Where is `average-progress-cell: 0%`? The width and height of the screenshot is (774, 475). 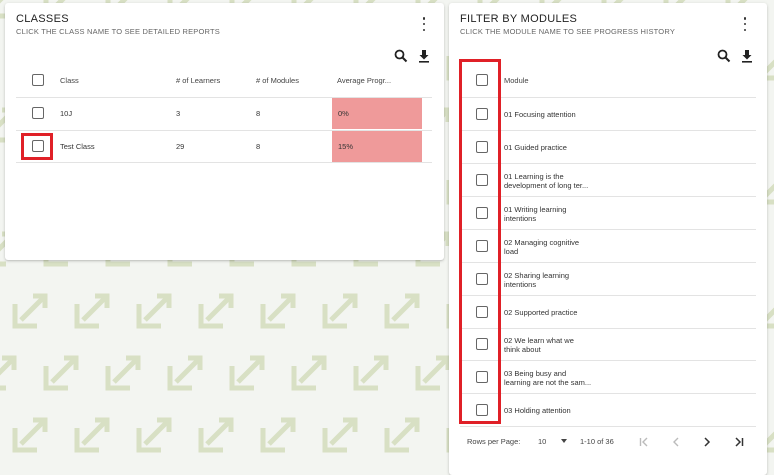
average-progress-cell: 0% is located at coordinates (377, 113).